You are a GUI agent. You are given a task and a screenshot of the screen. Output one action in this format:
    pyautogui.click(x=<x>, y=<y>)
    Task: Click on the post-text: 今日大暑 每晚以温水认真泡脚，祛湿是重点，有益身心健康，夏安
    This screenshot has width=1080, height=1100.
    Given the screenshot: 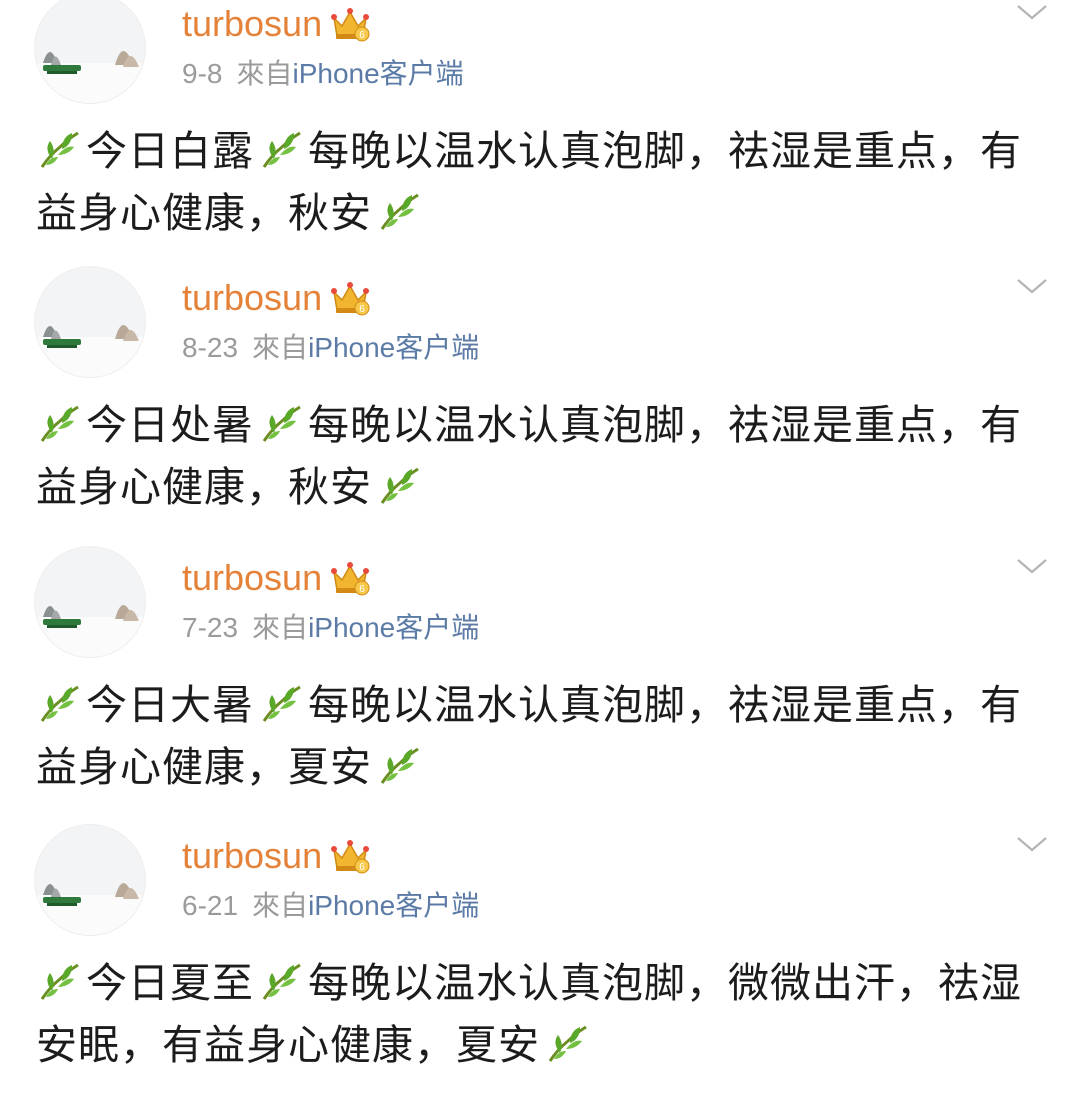 What is the action you would take?
    pyautogui.click(x=541, y=736)
    